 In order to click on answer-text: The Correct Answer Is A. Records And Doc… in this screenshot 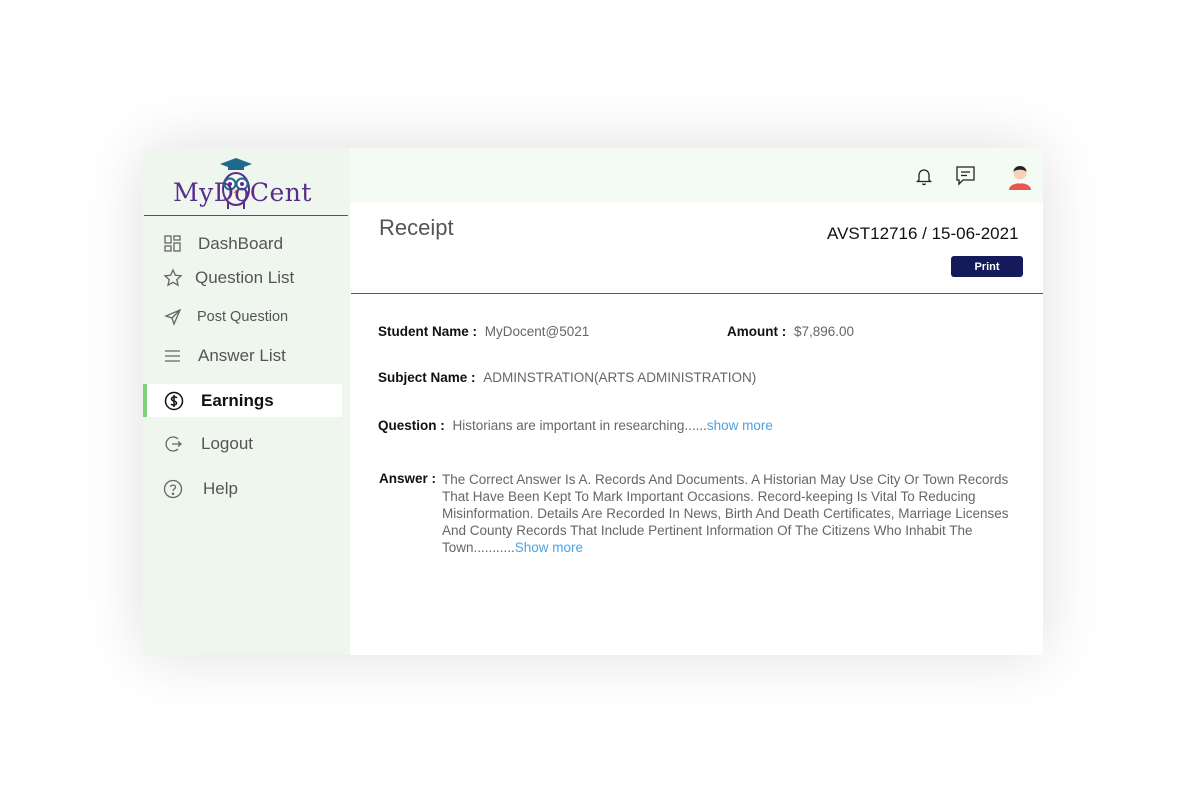, I will do `click(729, 513)`.